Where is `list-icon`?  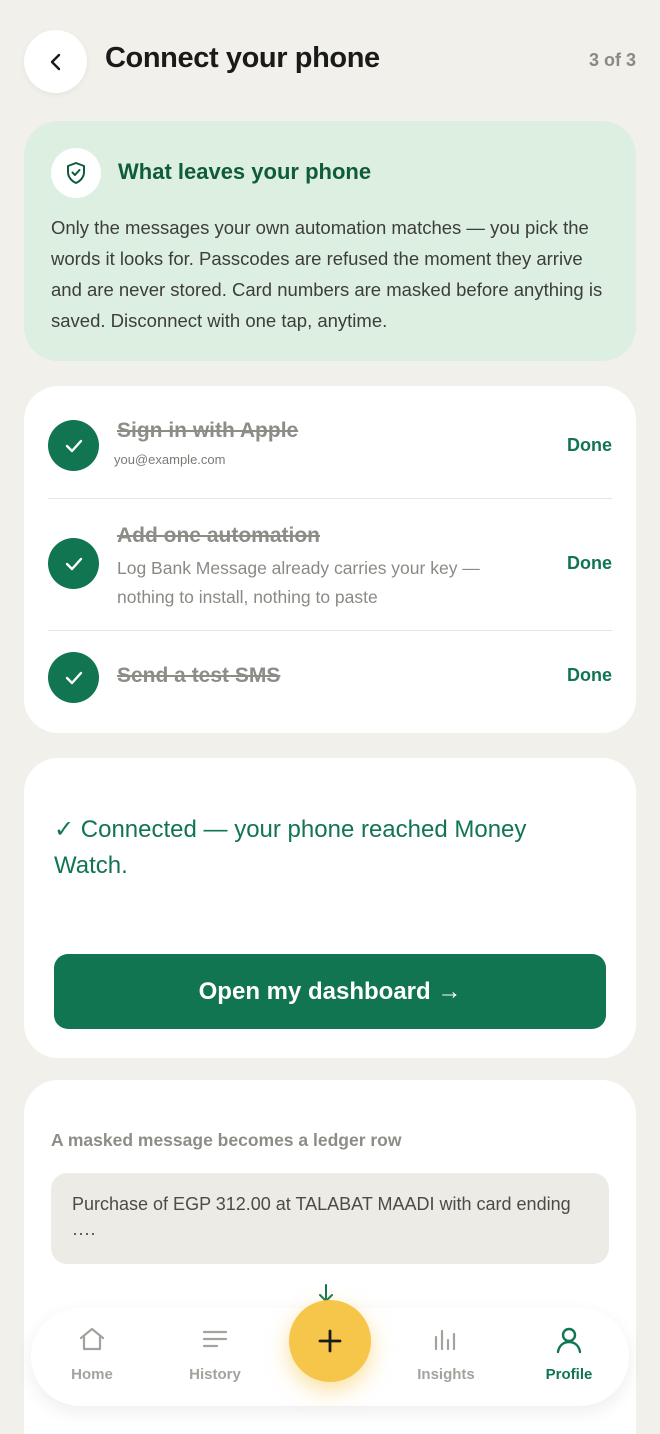
list-icon is located at coordinates (215, 1339).